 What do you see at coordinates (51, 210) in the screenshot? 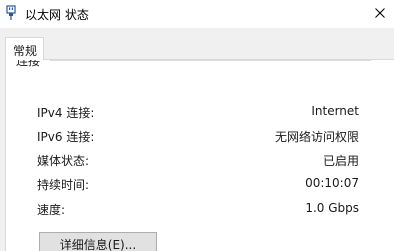
I see `speed-label: 速度:` at bounding box center [51, 210].